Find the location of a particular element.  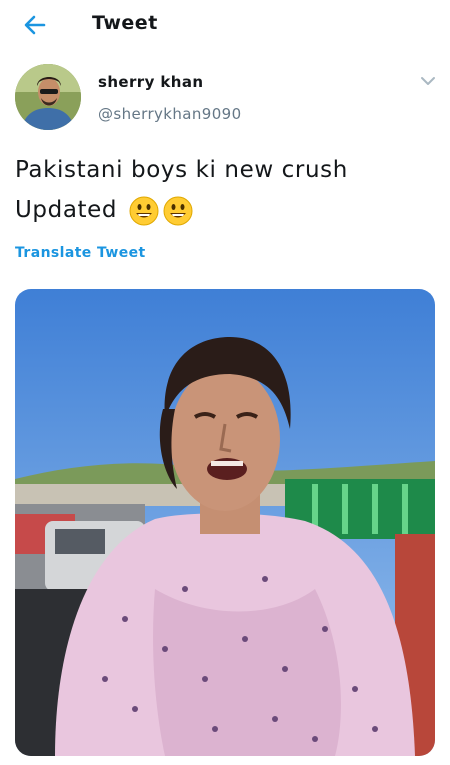

author-handle: @sherrykhan9090 is located at coordinates (170, 114).